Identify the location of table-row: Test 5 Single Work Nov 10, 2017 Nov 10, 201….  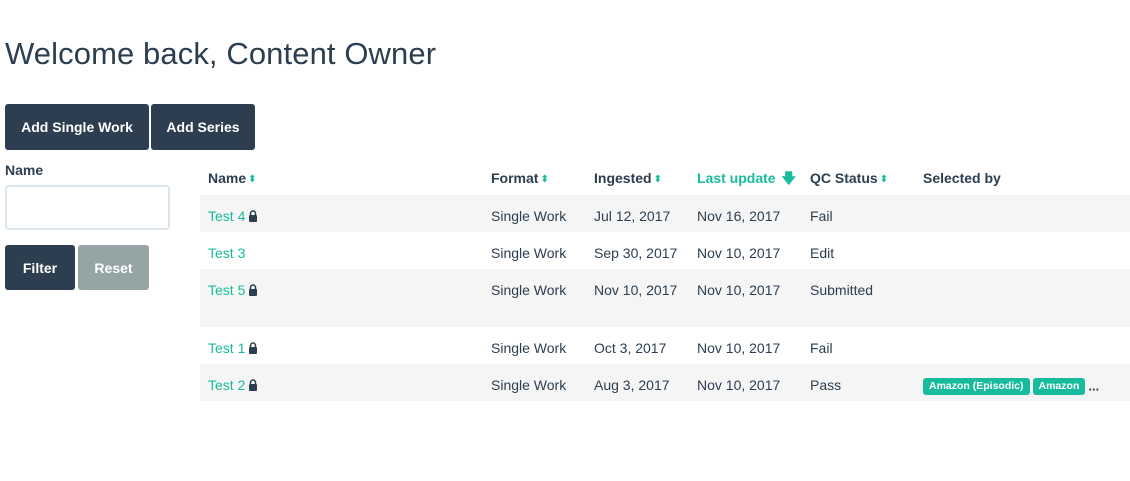
(665, 298).